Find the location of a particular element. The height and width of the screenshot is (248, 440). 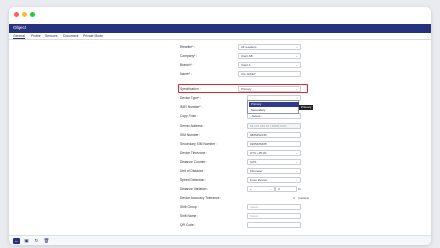

window-title: Object is located at coordinates (20, 27).